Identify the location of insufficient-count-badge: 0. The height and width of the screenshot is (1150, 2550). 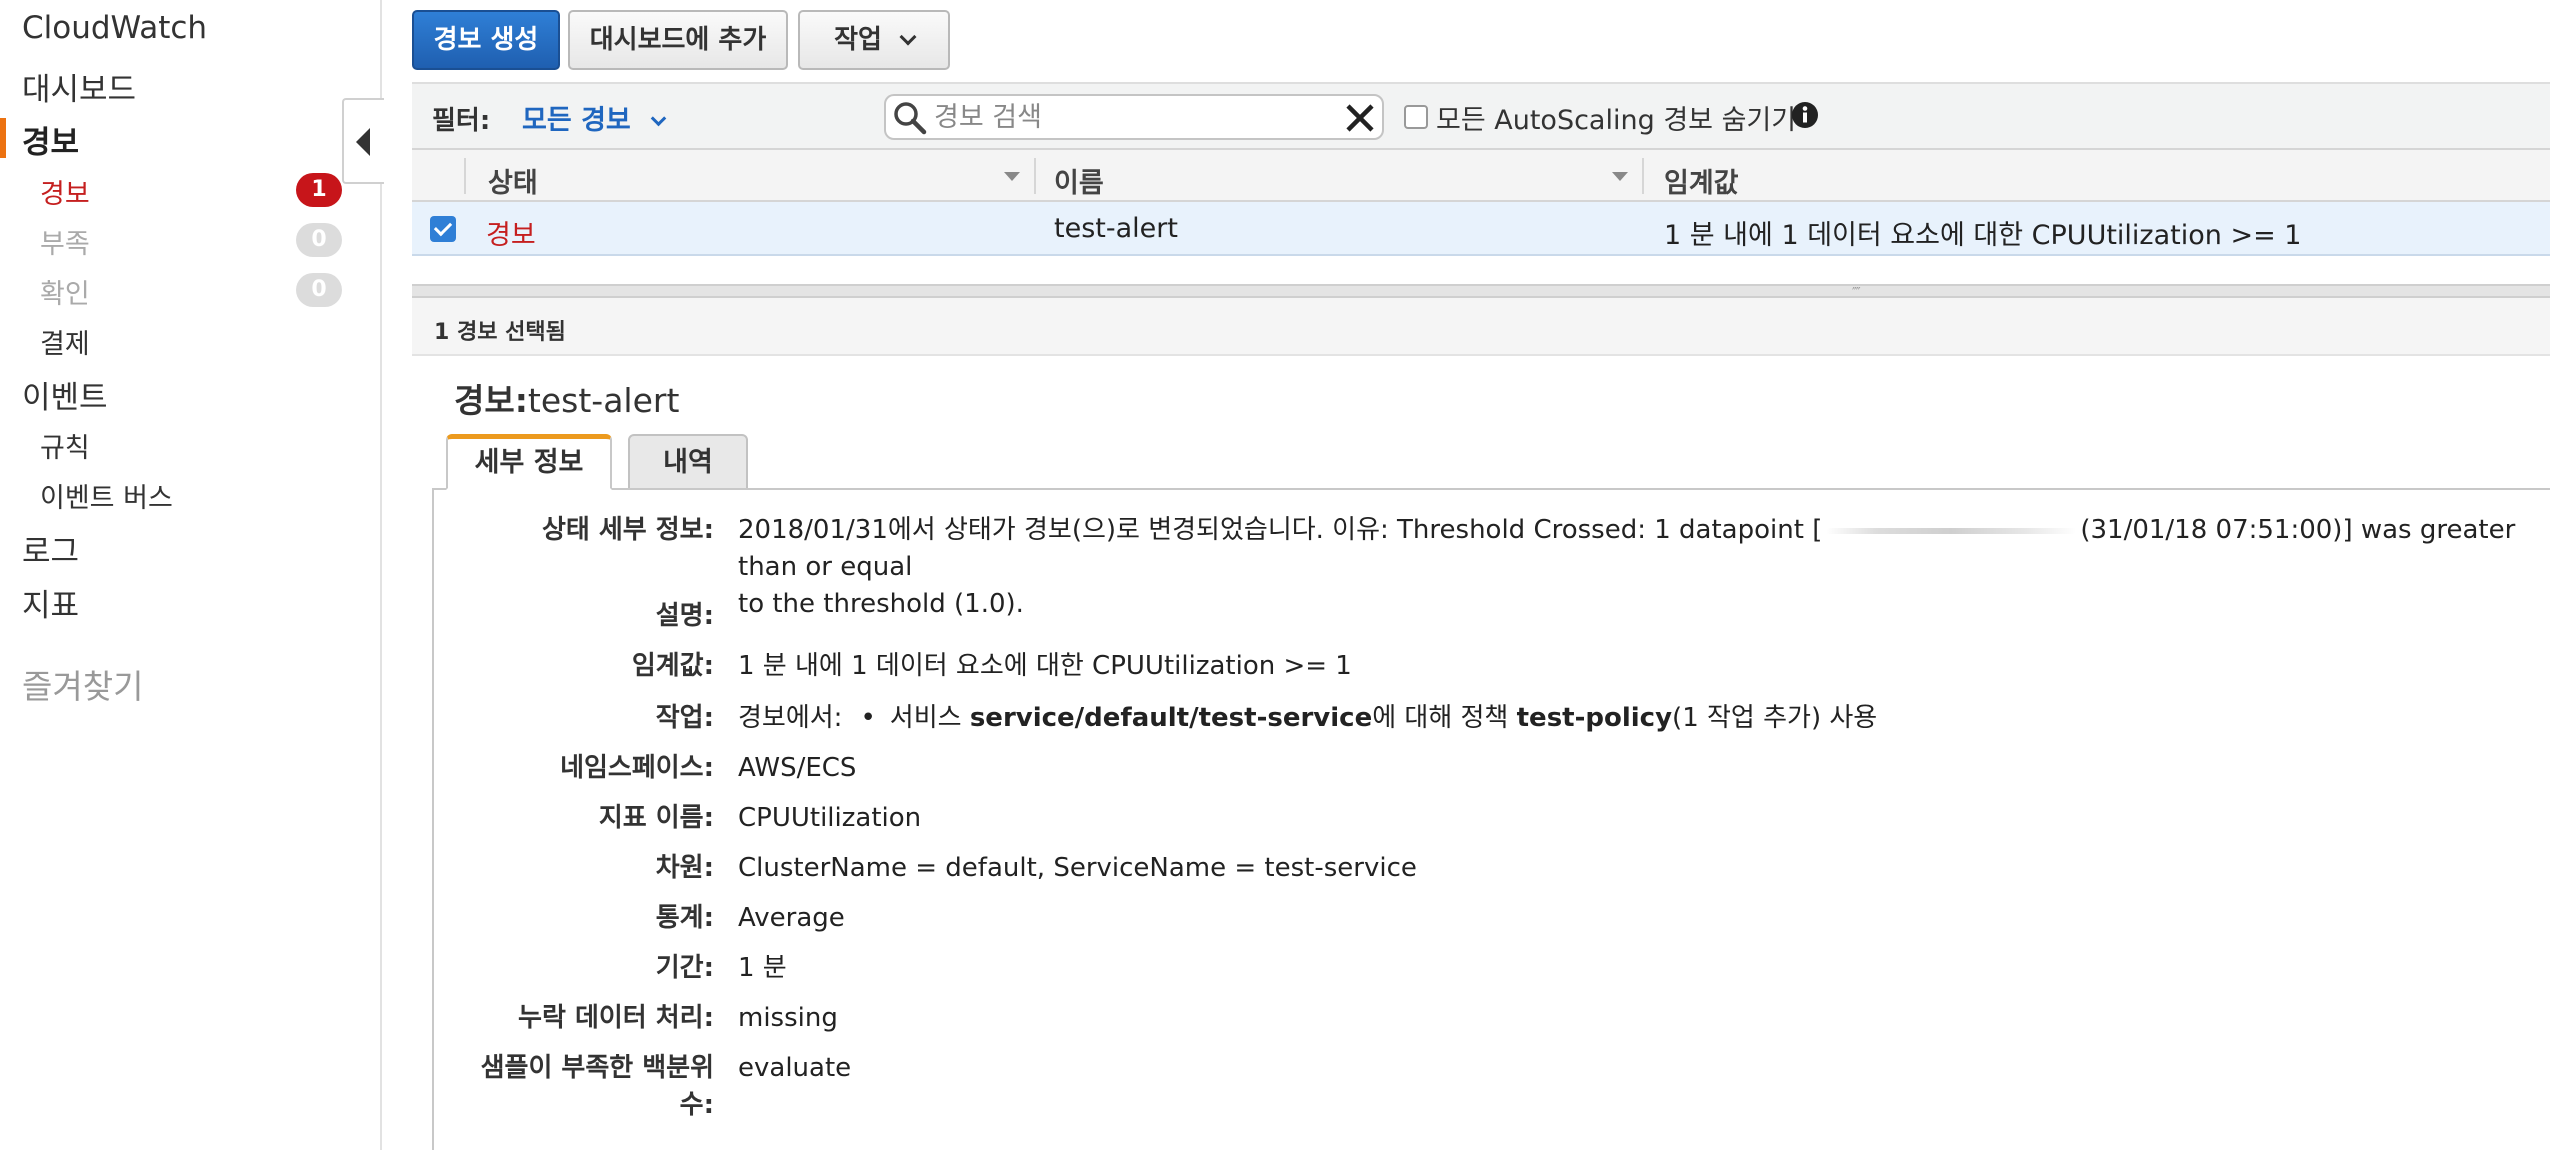
(319, 240).